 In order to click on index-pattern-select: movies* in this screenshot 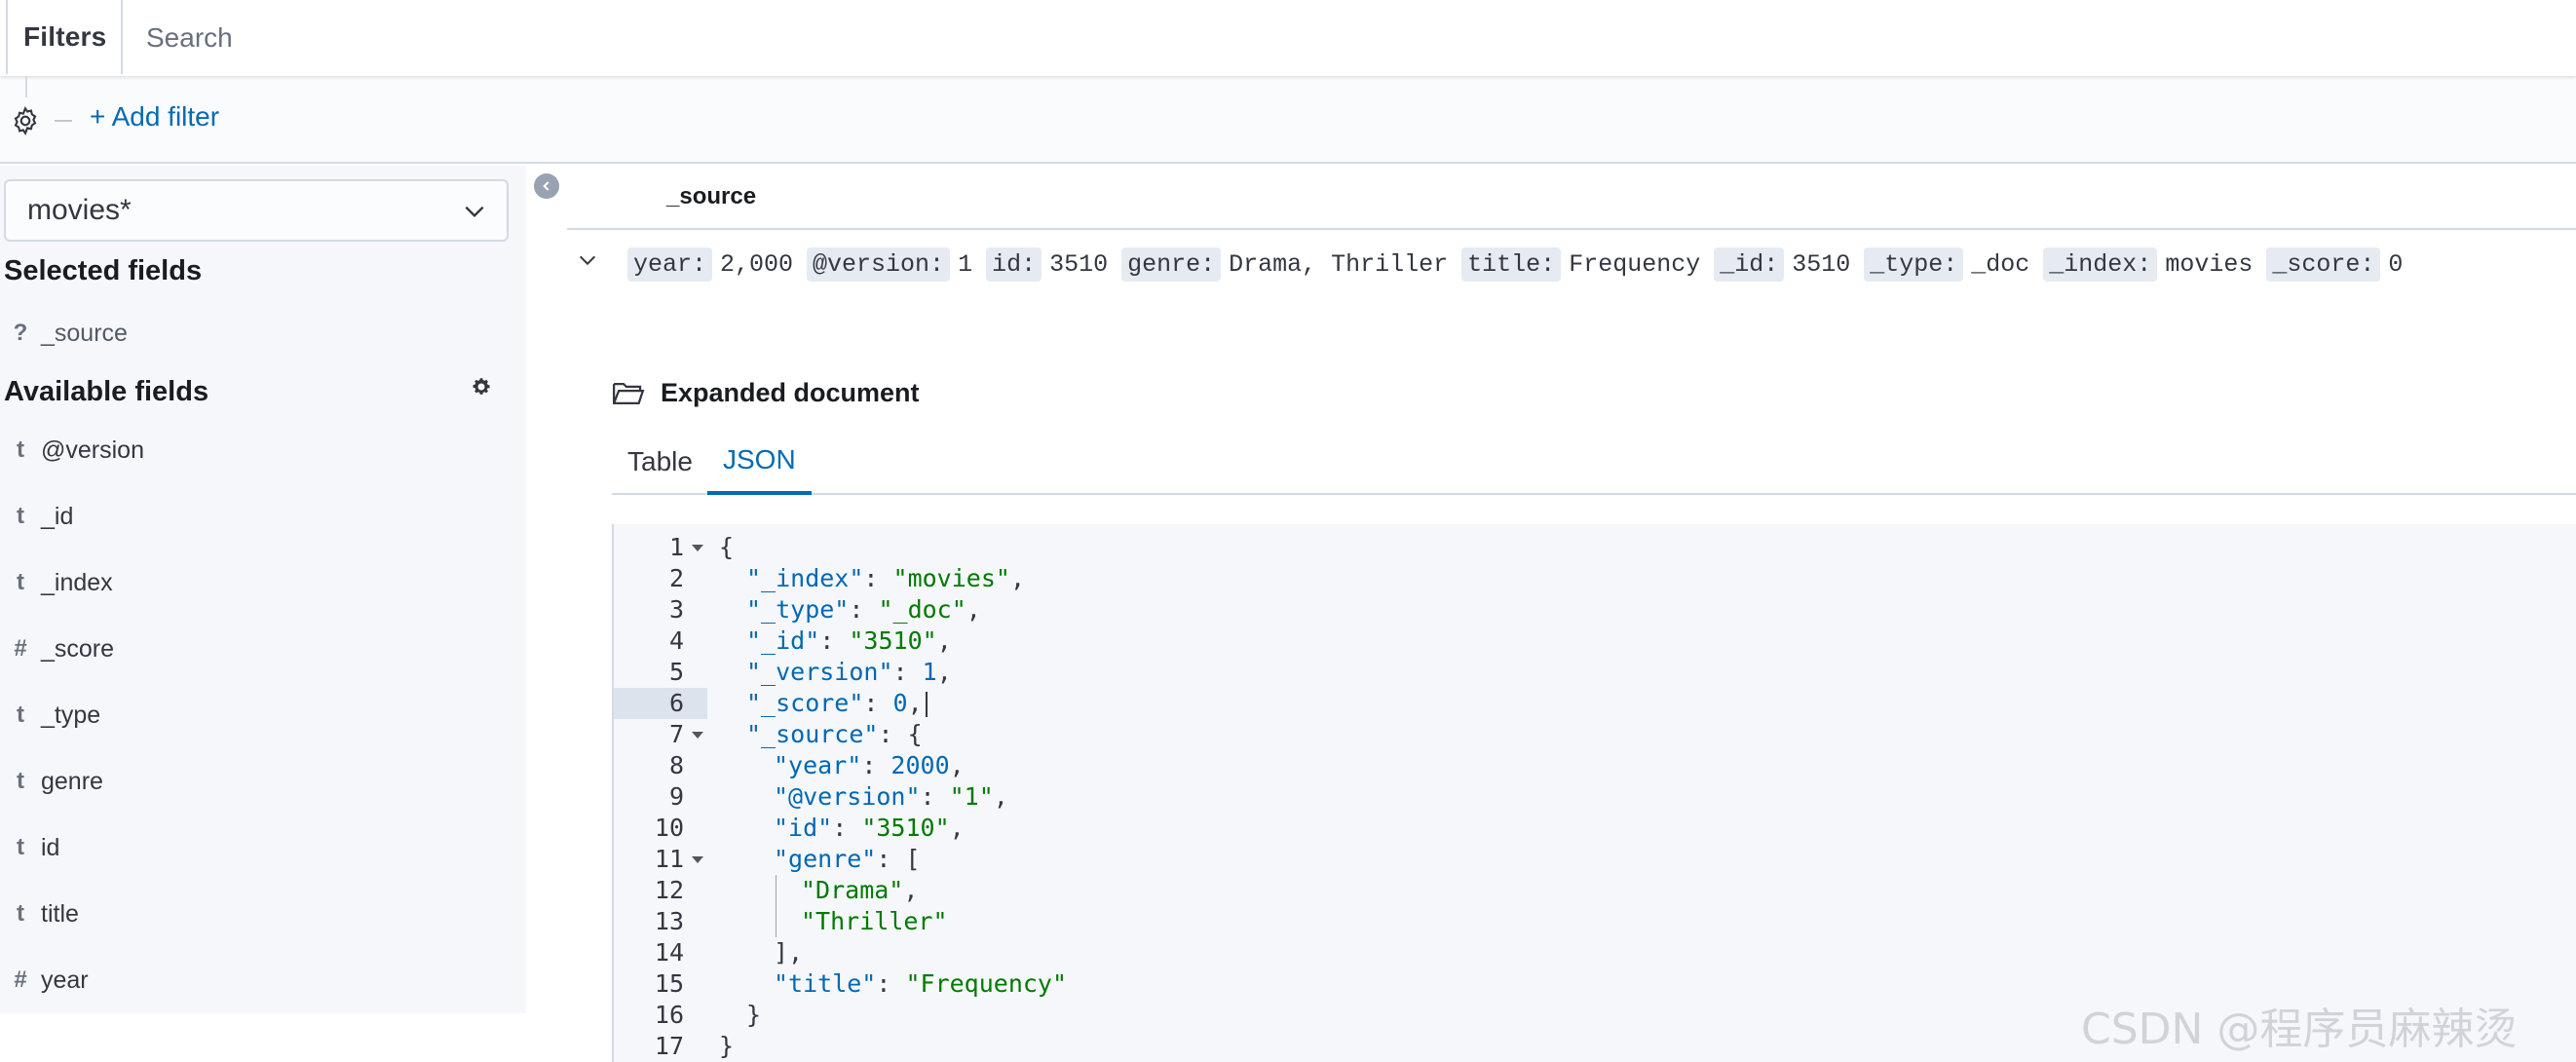, I will do `click(256, 210)`.